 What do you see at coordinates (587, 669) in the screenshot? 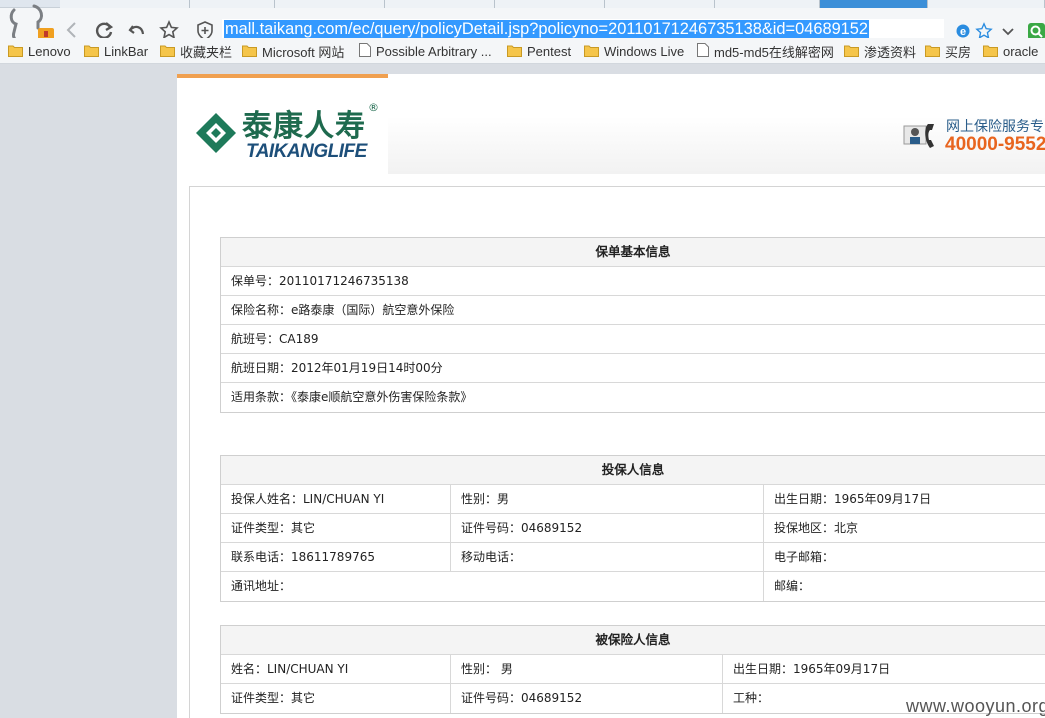
I see `insured-gender: 性别： 男` at bounding box center [587, 669].